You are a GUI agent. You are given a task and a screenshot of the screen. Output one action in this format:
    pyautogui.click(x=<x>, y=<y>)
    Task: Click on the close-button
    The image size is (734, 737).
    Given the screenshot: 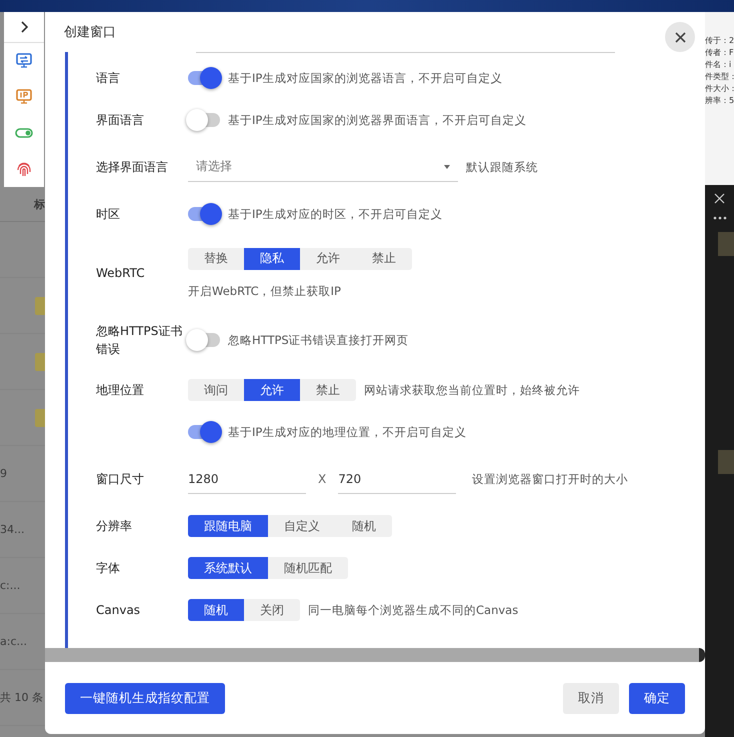 What is the action you would take?
    pyautogui.click(x=680, y=37)
    